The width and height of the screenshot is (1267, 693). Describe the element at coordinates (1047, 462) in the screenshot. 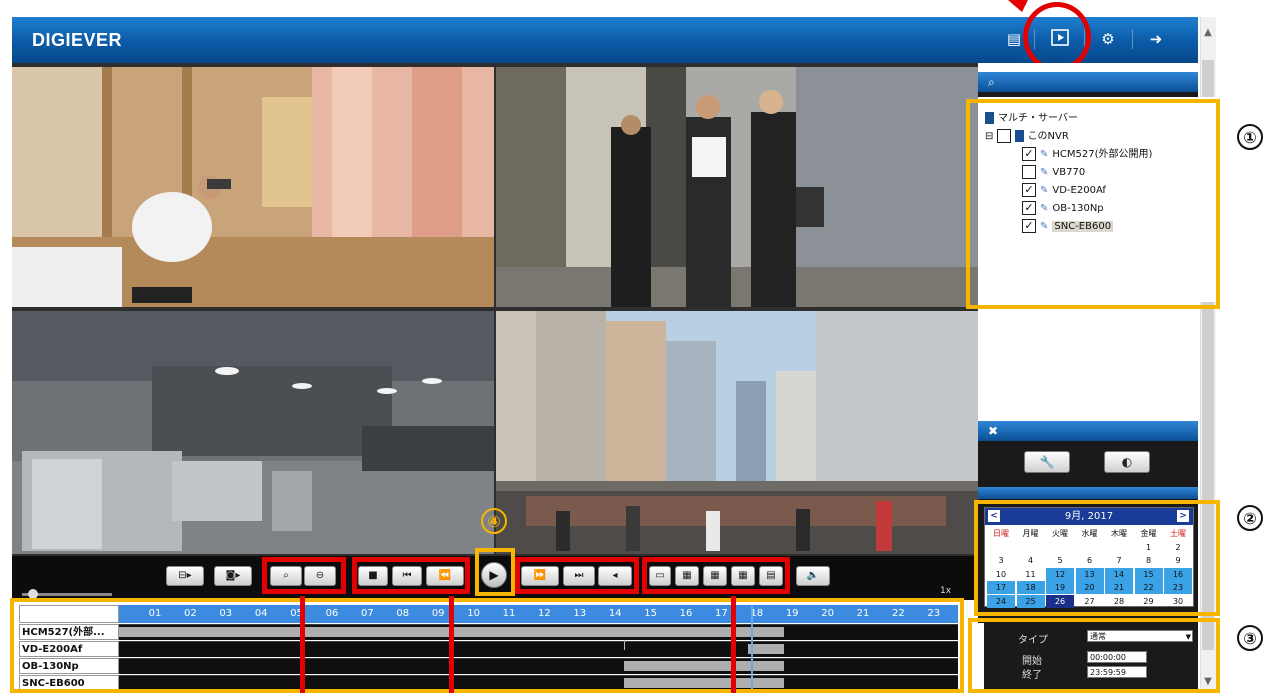

I see `tool-wrench-button: 🔧` at that location.